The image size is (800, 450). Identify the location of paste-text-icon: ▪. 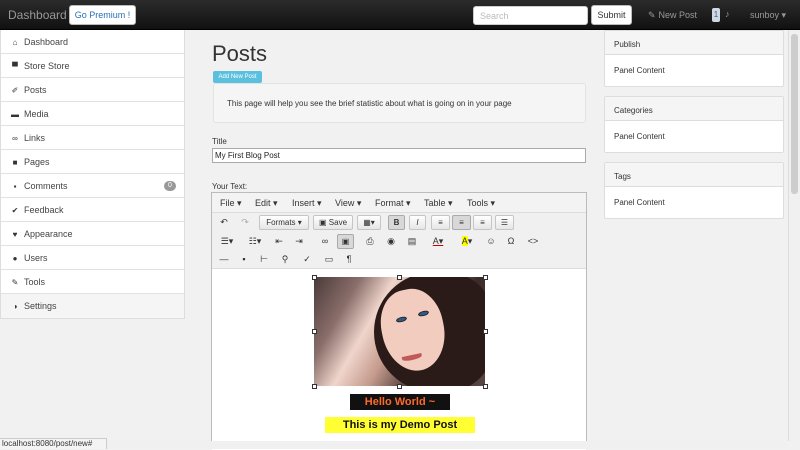
(244, 259).